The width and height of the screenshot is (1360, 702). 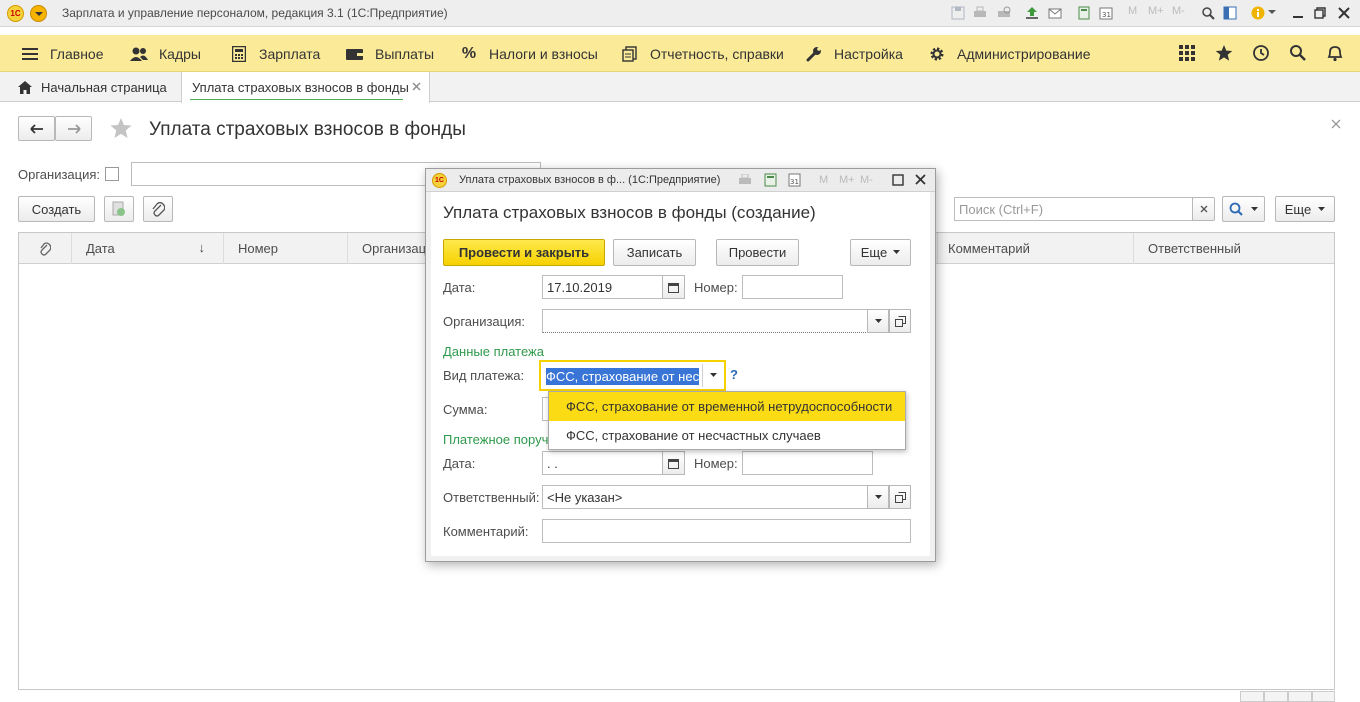 I want to click on page-title: Уплата страховых взносов в фонды, so click(x=307, y=129).